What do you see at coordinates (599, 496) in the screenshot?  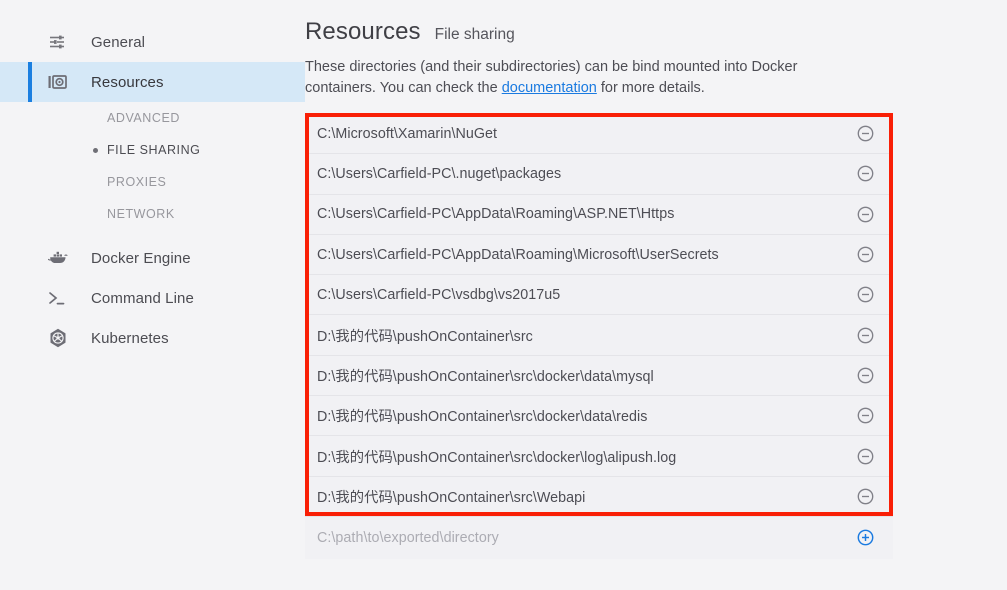 I see `table-row: D:\我的代码\pushOnContainer\src\Webapi` at bounding box center [599, 496].